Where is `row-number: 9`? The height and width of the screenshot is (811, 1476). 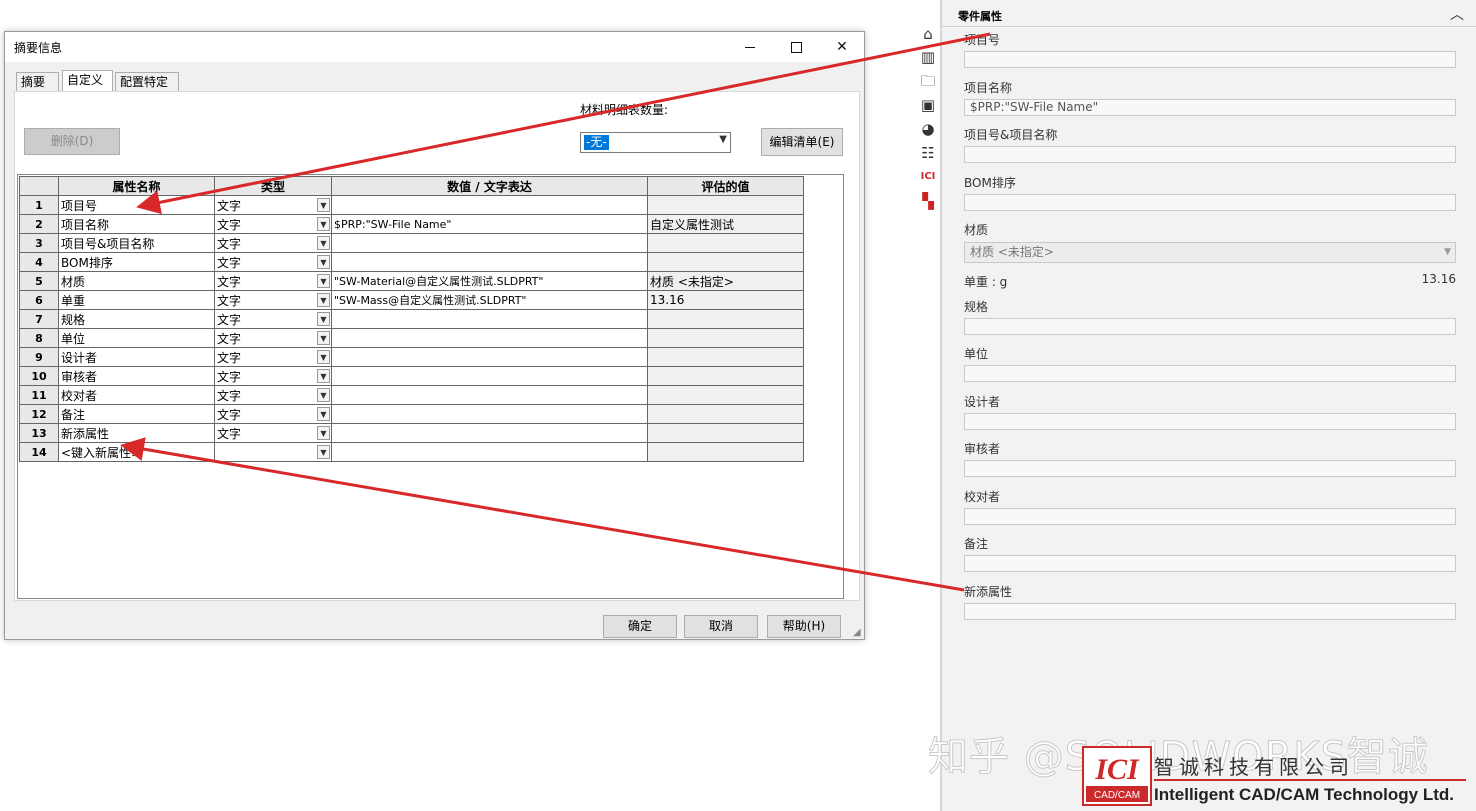
row-number: 9 is located at coordinates (39, 357).